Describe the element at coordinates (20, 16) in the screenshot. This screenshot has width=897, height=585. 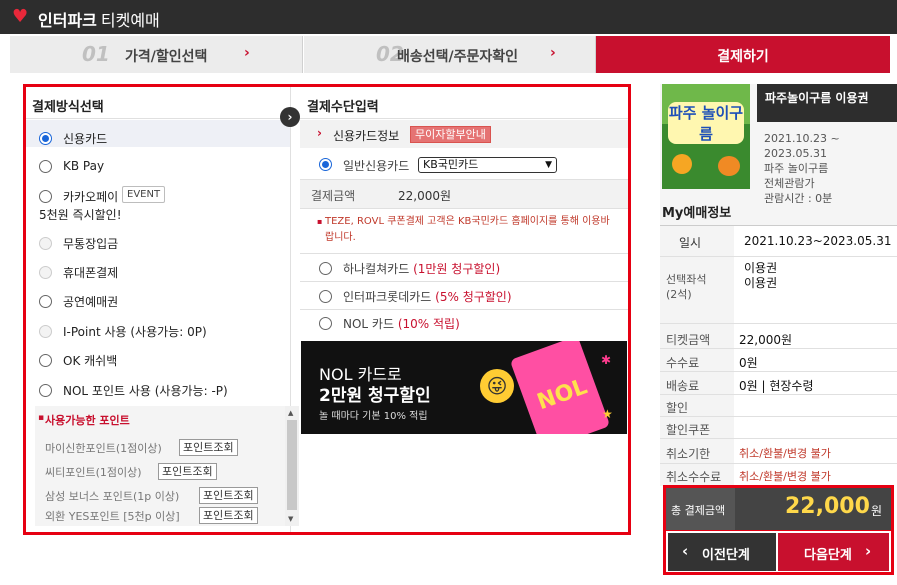
I see `heart-logo-icon: ♥` at that location.